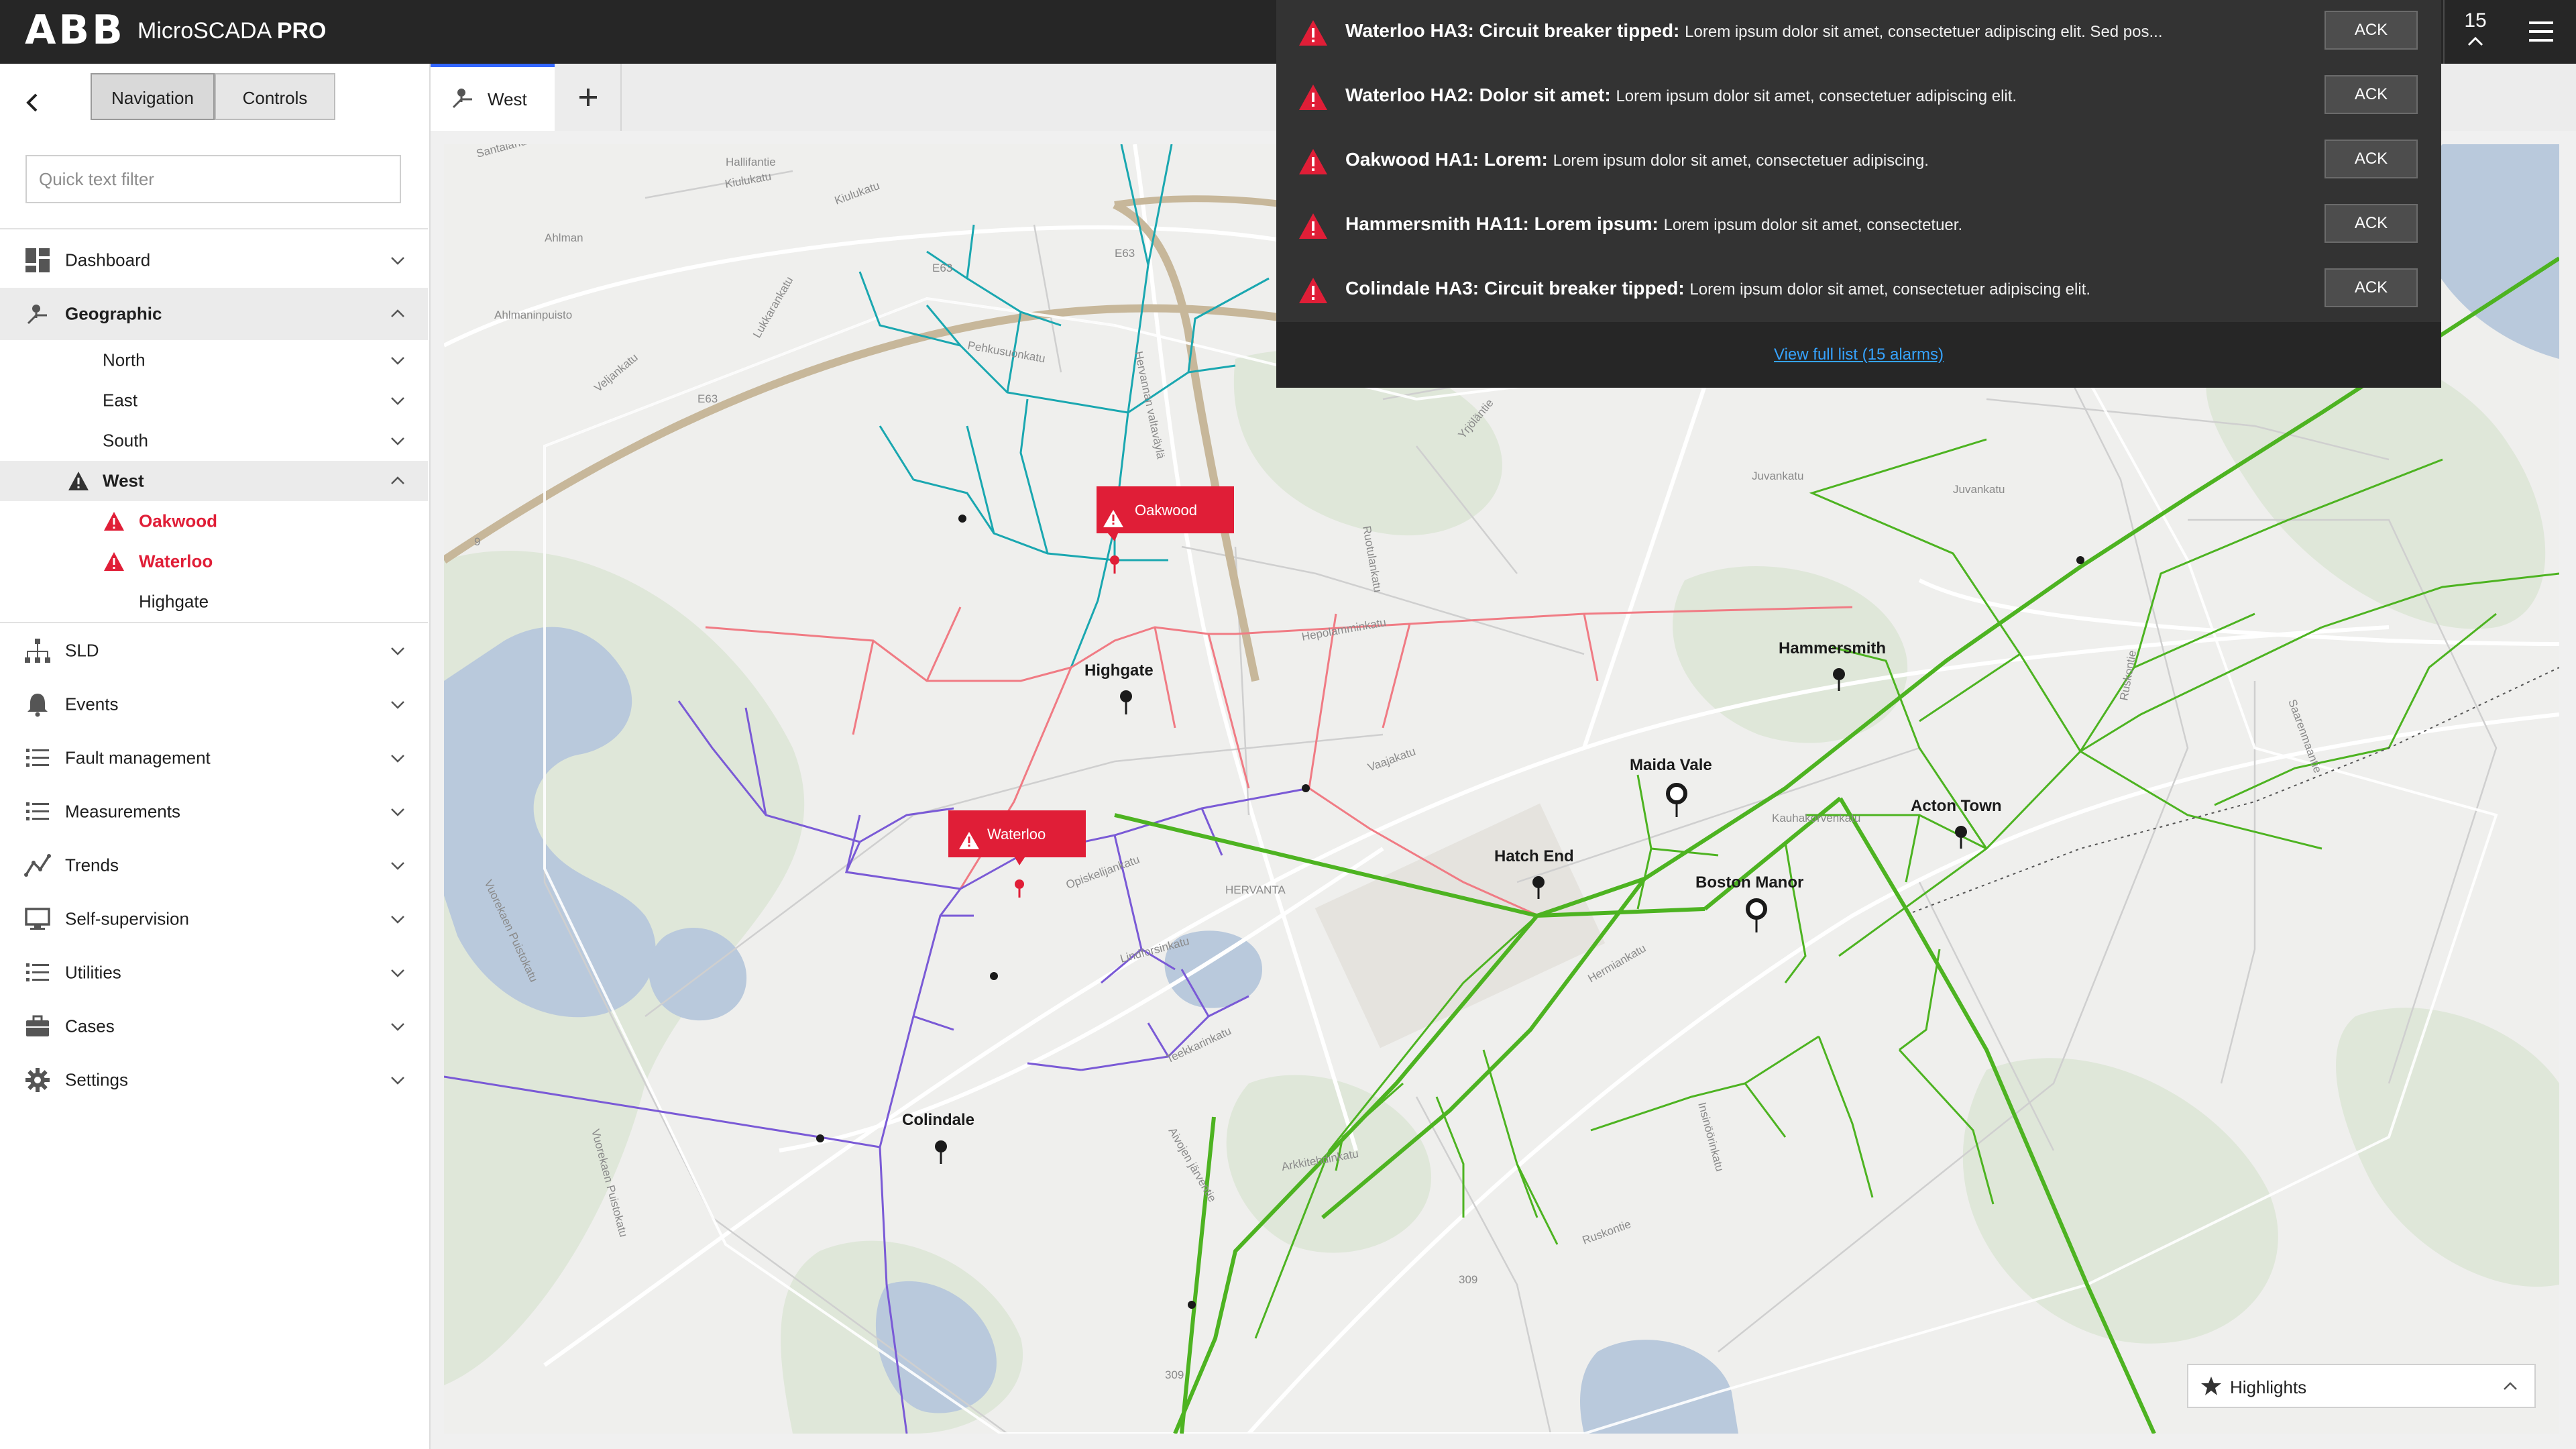 Image resolution: width=2576 pixels, height=1449 pixels. What do you see at coordinates (214, 561) in the screenshot?
I see `sidebar-item-waterloo: Waterloo` at bounding box center [214, 561].